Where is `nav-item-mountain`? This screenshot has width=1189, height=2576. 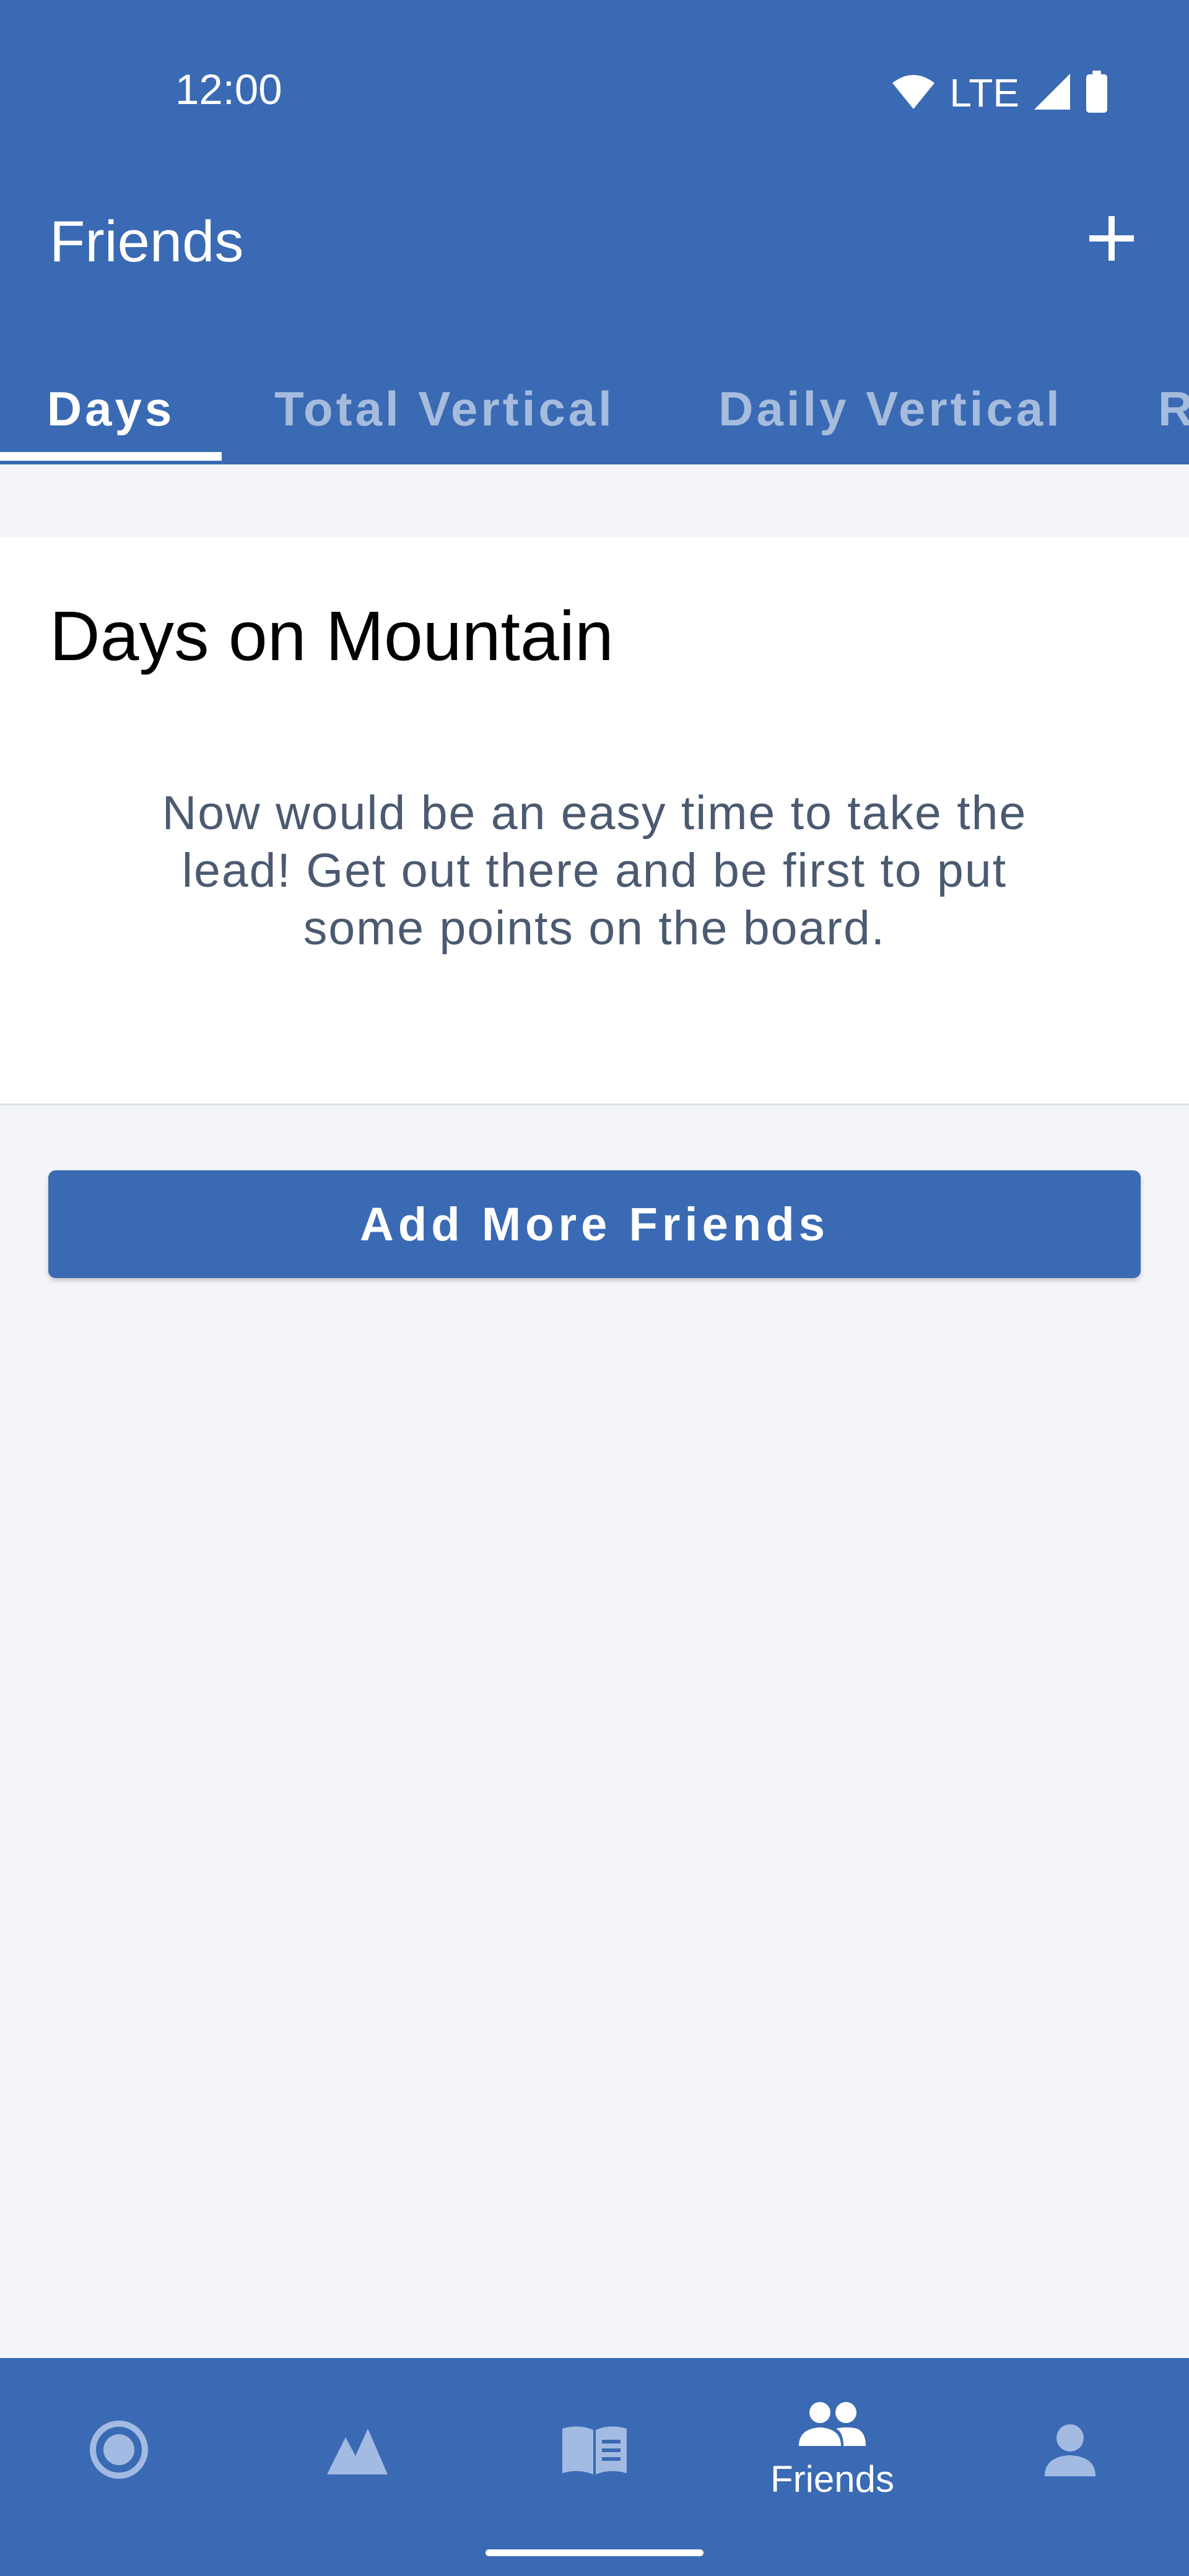
nav-item-mountain is located at coordinates (357, 2451).